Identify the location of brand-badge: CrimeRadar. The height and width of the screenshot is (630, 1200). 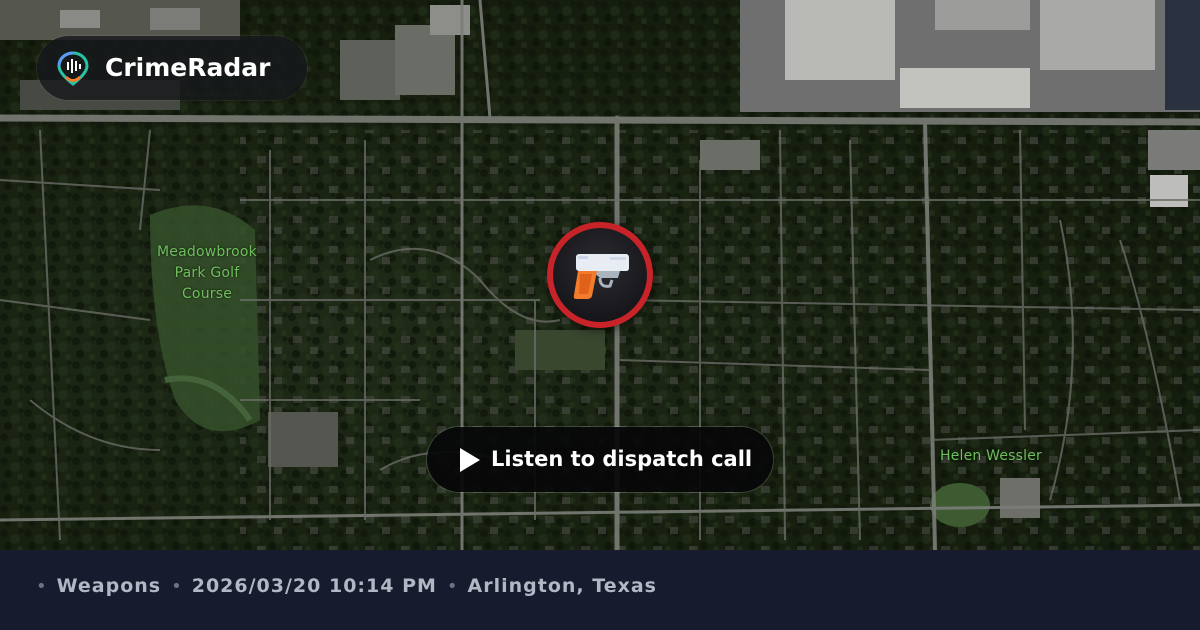
(172, 68).